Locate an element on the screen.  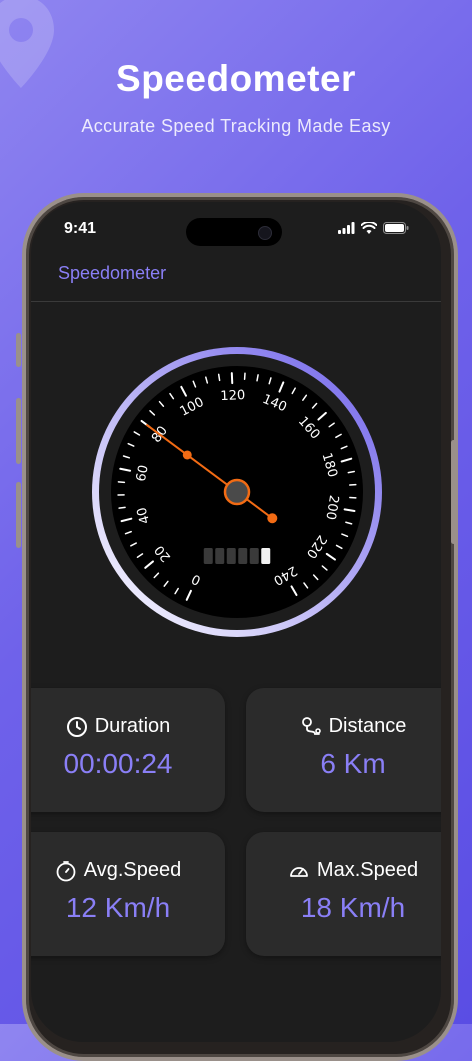
clock-icon is located at coordinates (77, 727).